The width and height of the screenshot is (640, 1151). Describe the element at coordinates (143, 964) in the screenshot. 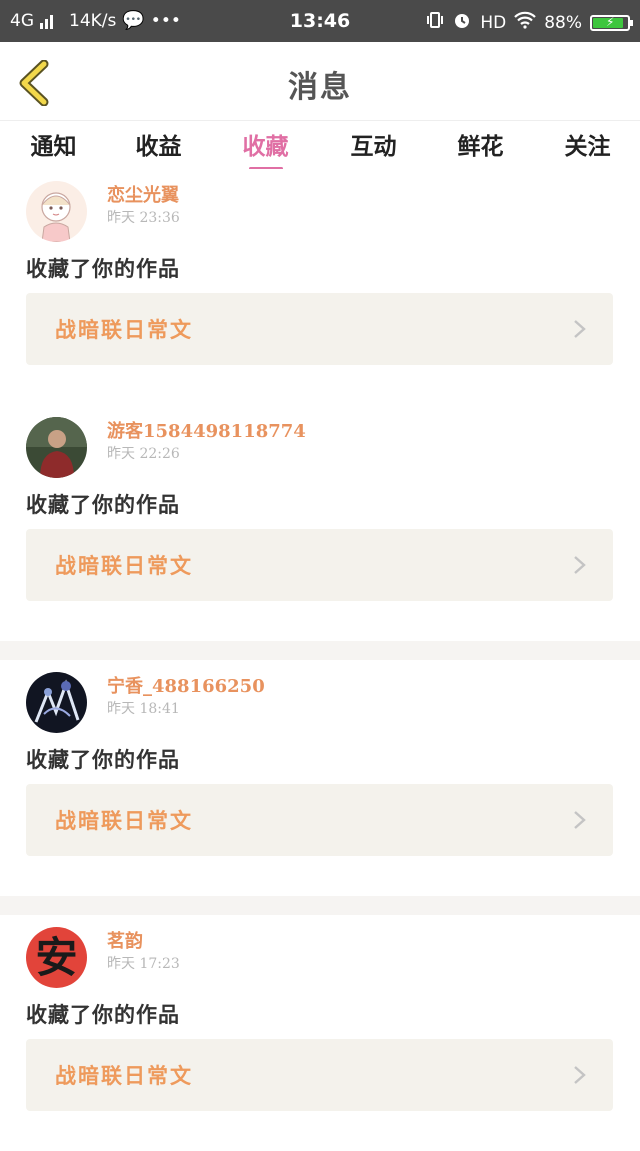

I see `timestamp: 昨天 17:23` at that location.